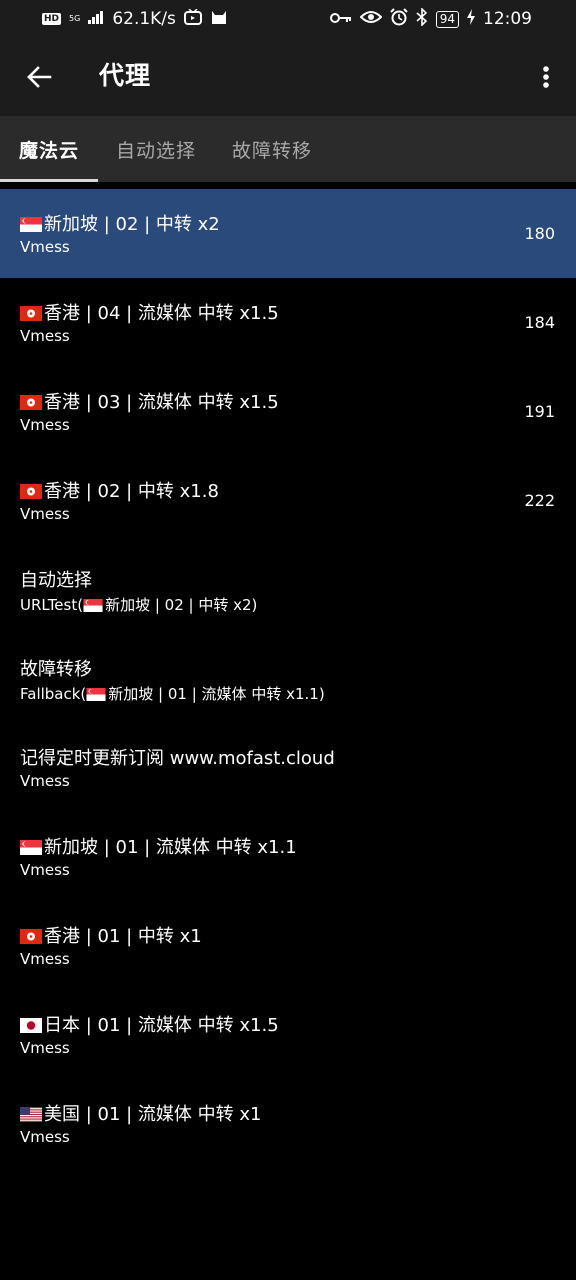 The width and height of the screenshot is (576, 1280). I want to click on tab-mofayun: 魔法云, so click(49, 149).